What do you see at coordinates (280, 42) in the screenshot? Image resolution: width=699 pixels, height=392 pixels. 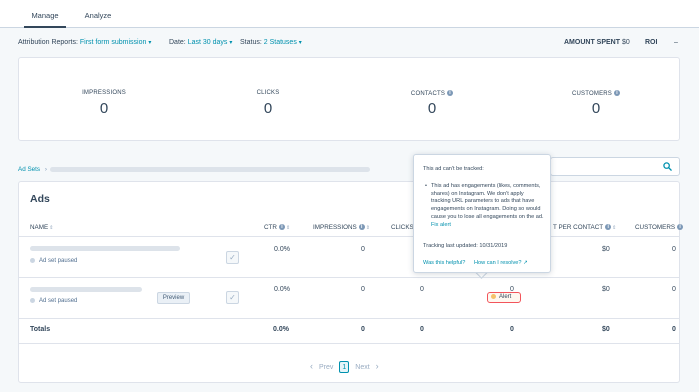 I see `status-dropdown: 2 Statuses` at bounding box center [280, 42].